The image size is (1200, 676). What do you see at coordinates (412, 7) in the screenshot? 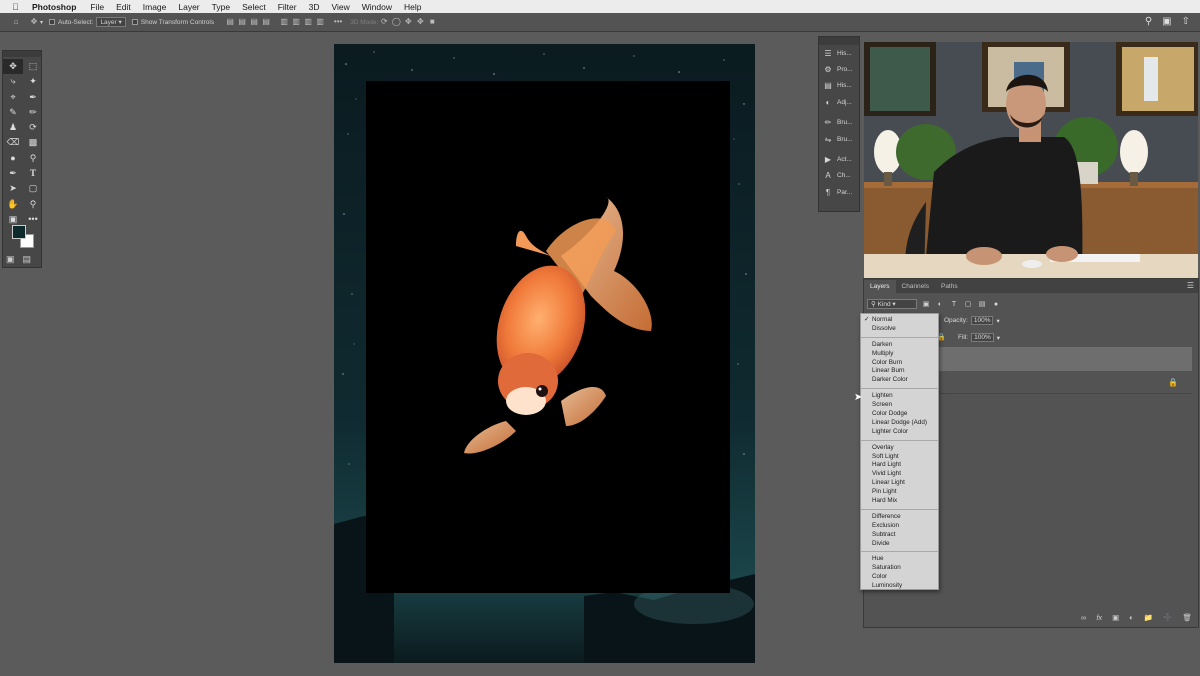
I see `menu-help: Help` at bounding box center [412, 7].